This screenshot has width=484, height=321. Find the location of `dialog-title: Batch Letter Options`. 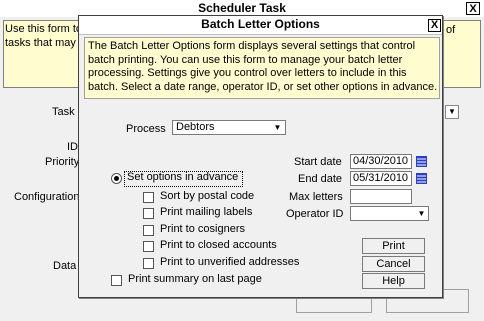

dialog-title: Batch Letter Options is located at coordinates (260, 24).